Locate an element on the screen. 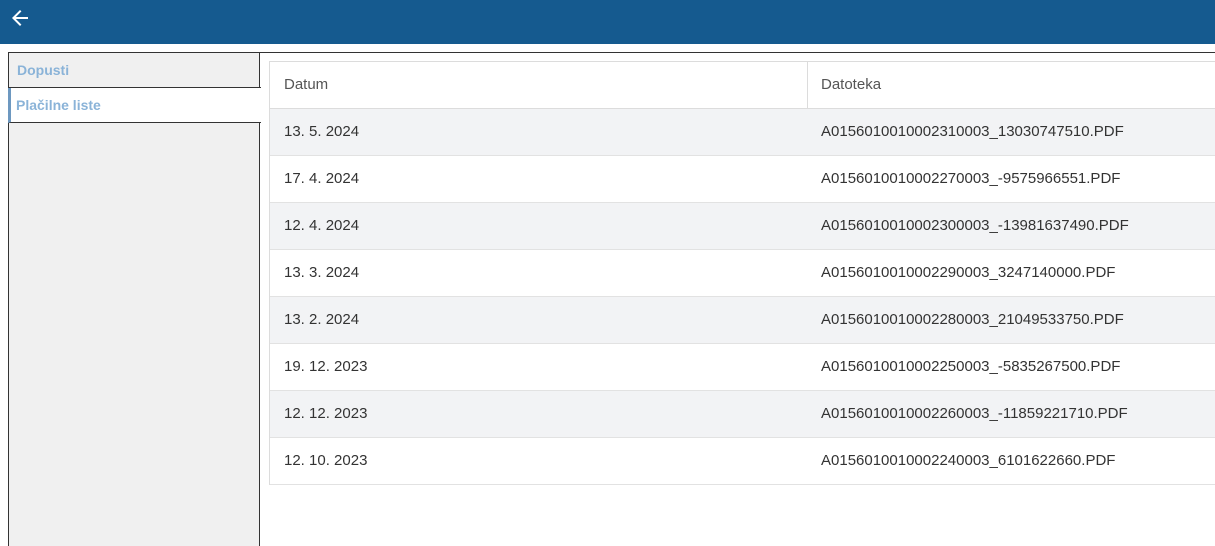 The width and height of the screenshot is (1215, 546). file-cell: A0156010010002270003_-9575966551.PDF is located at coordinates (970, 179).